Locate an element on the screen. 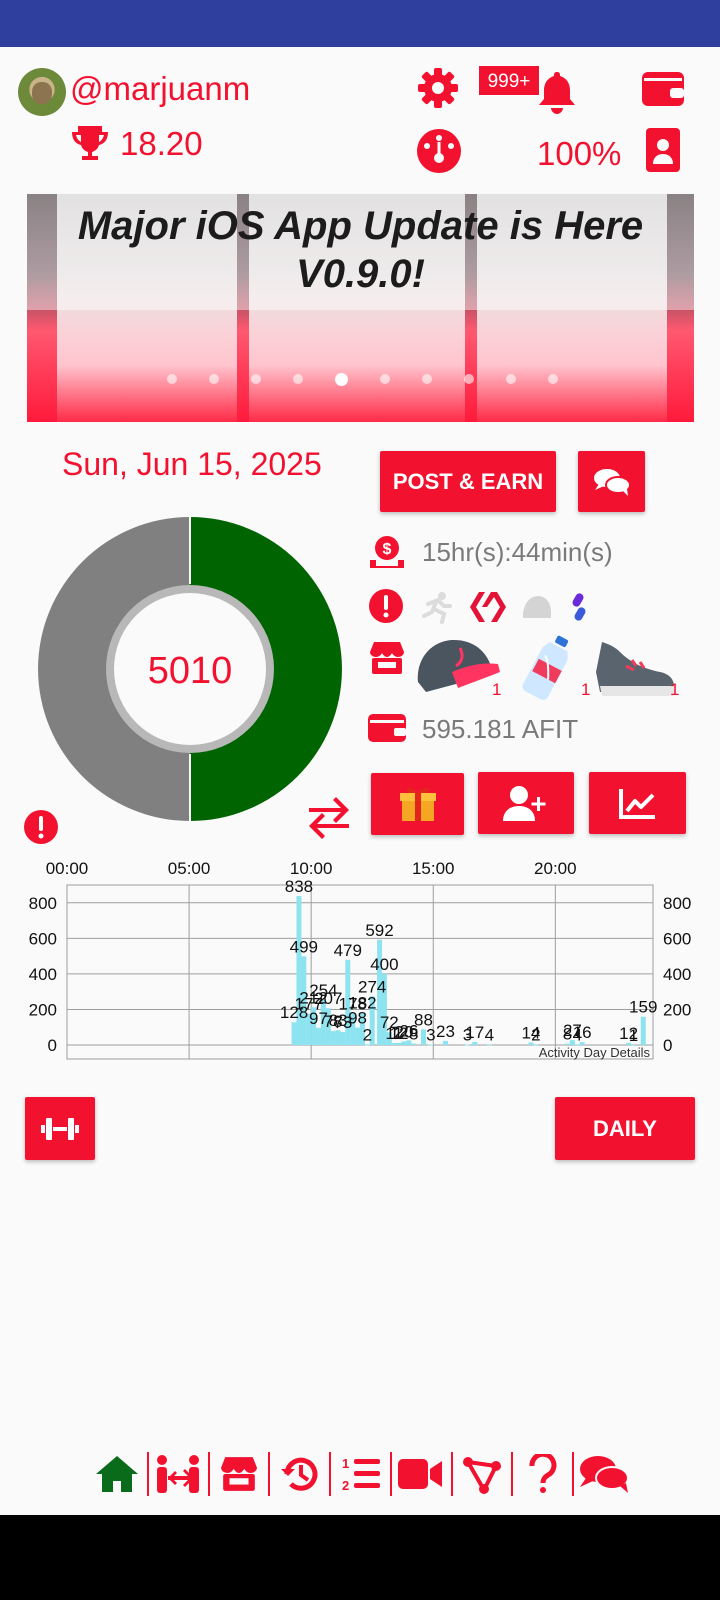  x-tick-label: 10:00 is located at coordinates (311, 868).